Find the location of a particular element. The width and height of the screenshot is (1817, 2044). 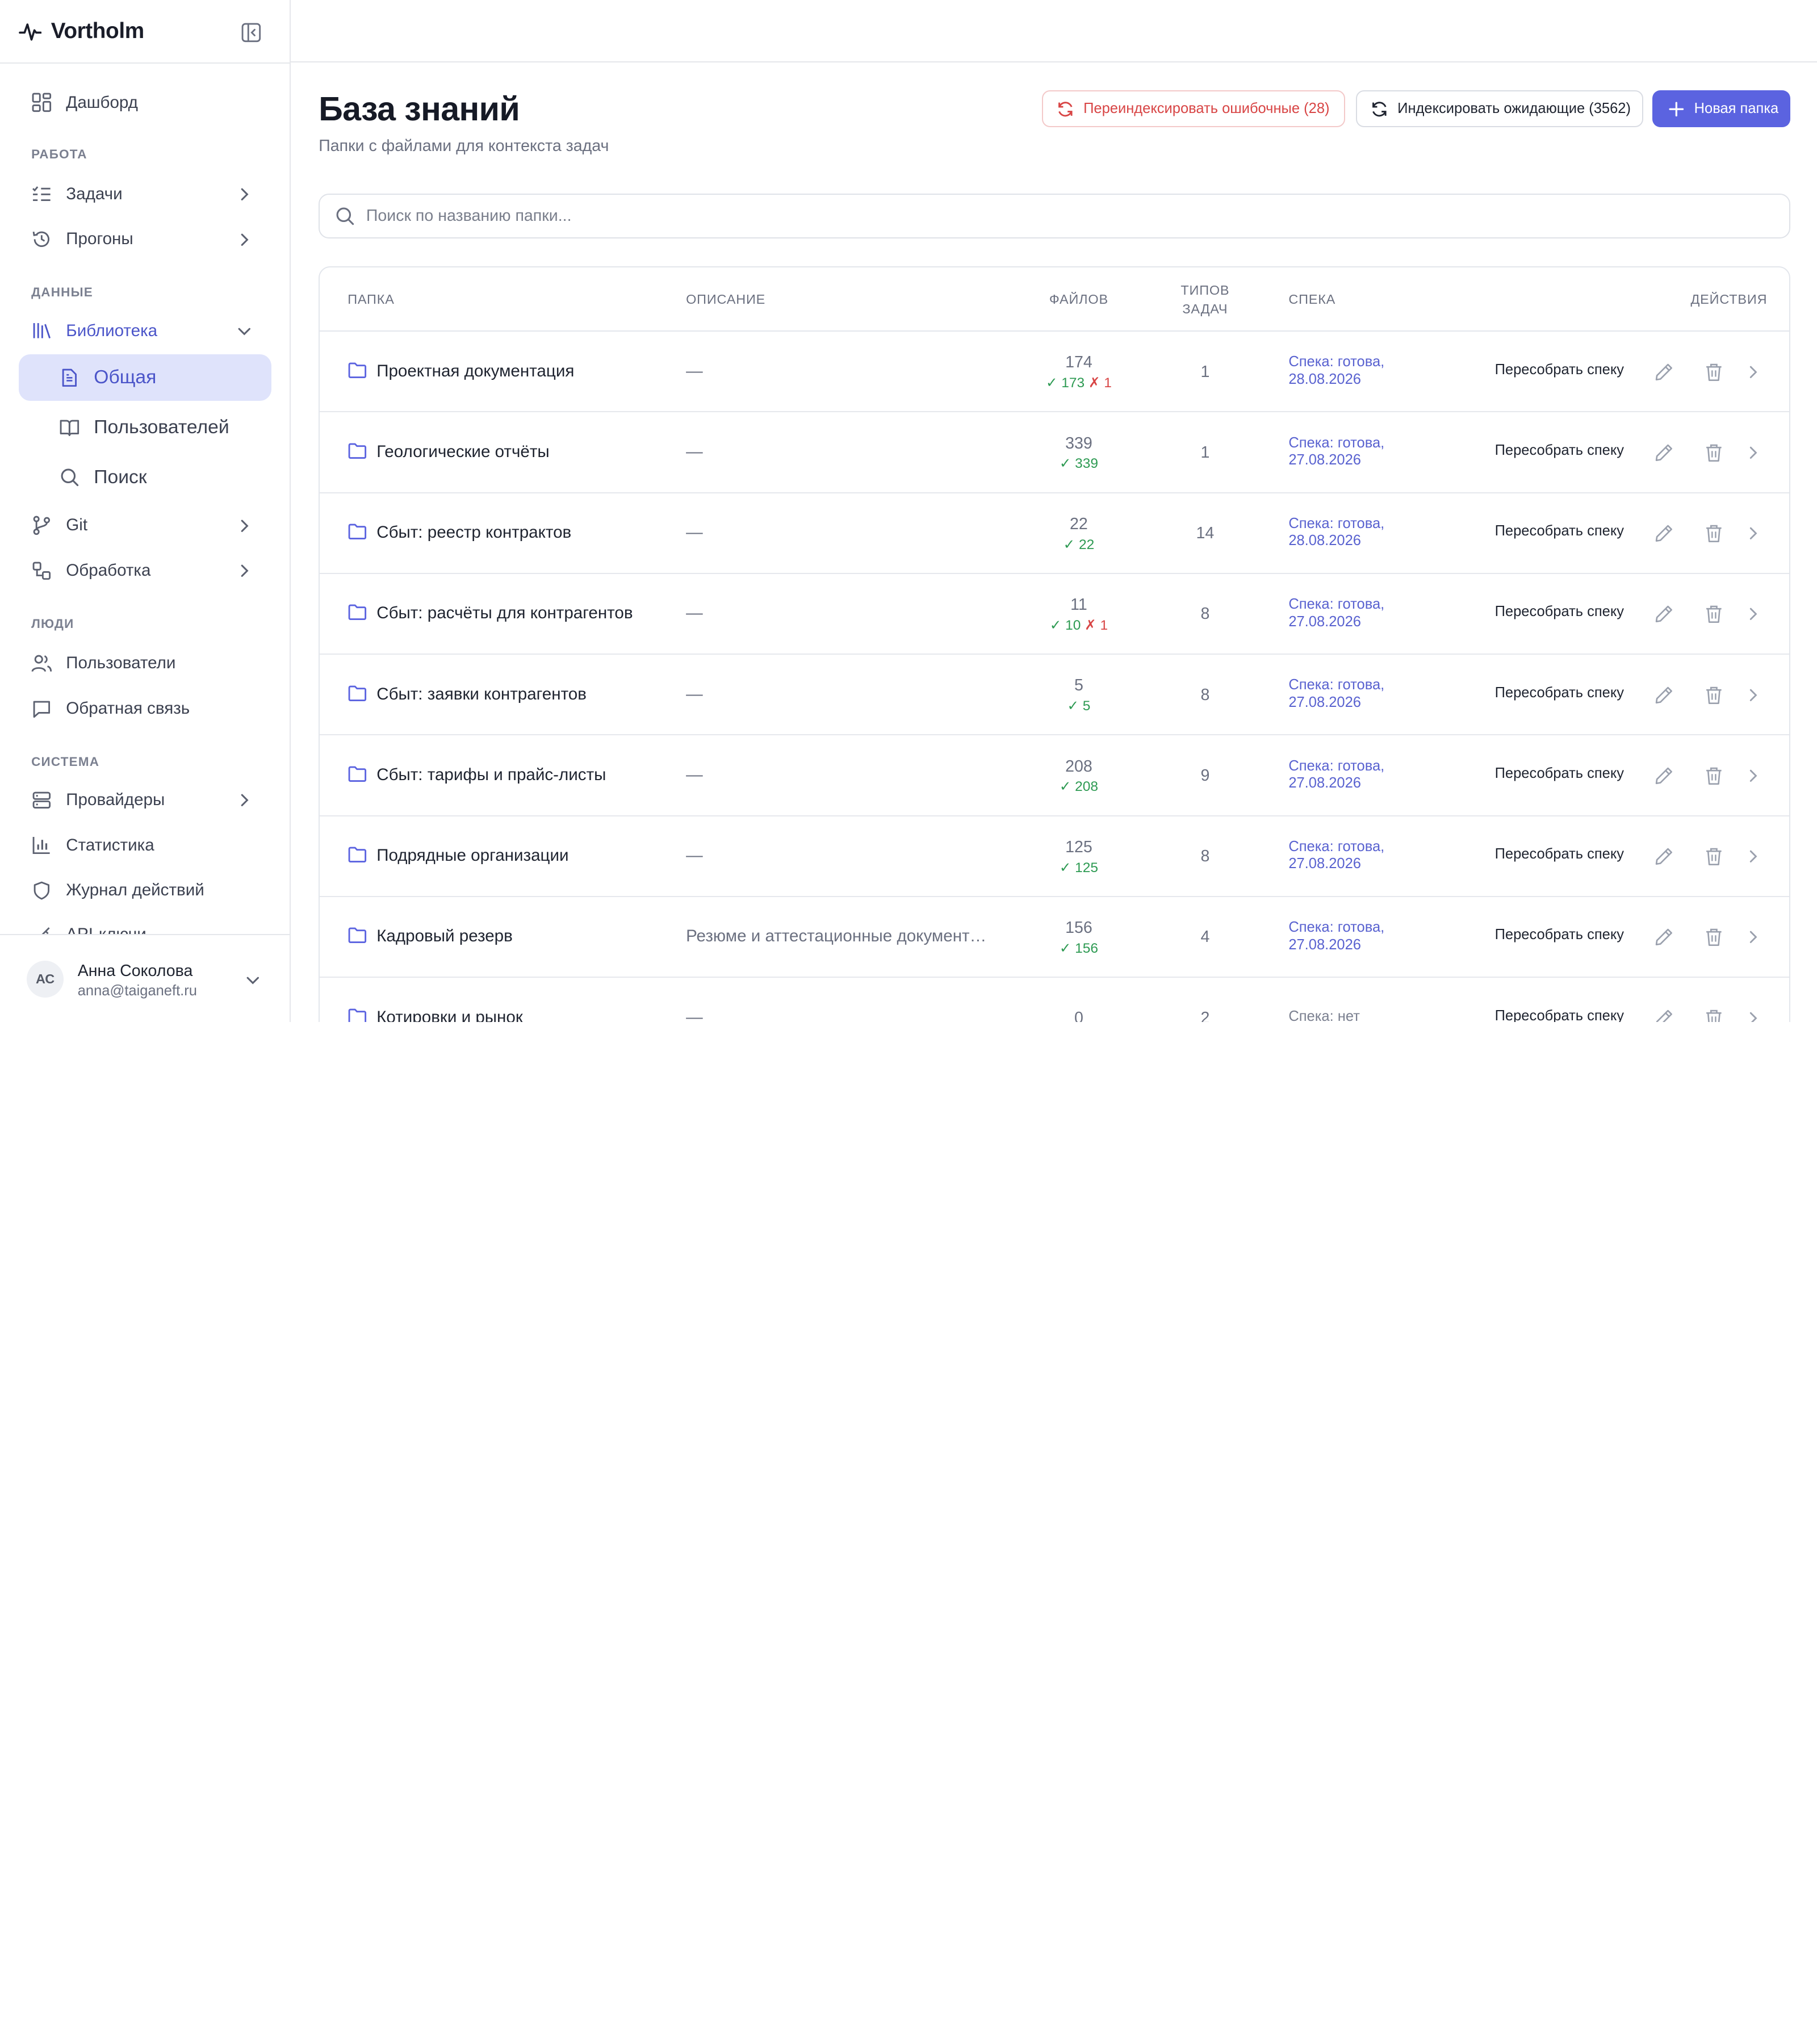

users-icon is located at coordinates (41, 664).